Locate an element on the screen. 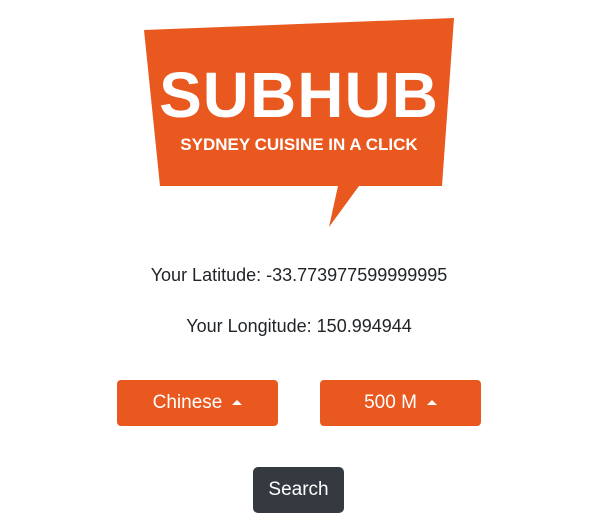  distance-dropdown-button: 500 M is located at coordinates (400, 403).